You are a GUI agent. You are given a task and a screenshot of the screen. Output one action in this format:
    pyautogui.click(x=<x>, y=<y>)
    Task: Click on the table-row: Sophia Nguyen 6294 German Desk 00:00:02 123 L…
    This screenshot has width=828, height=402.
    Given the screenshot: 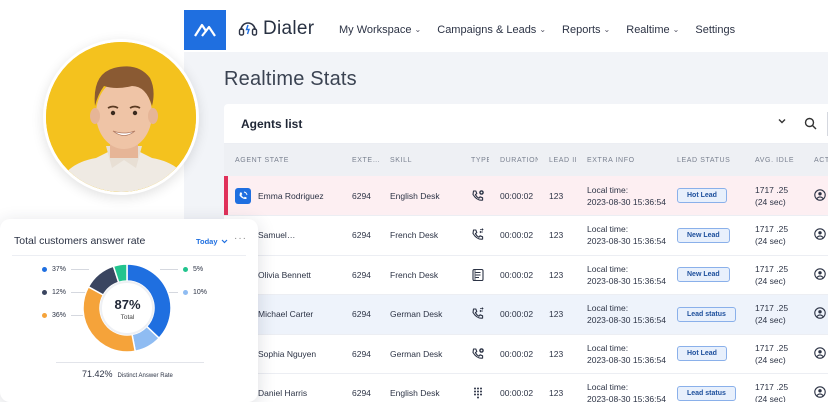 What is the action you would take?
    pyautogui.click(x=526, y=354)
    